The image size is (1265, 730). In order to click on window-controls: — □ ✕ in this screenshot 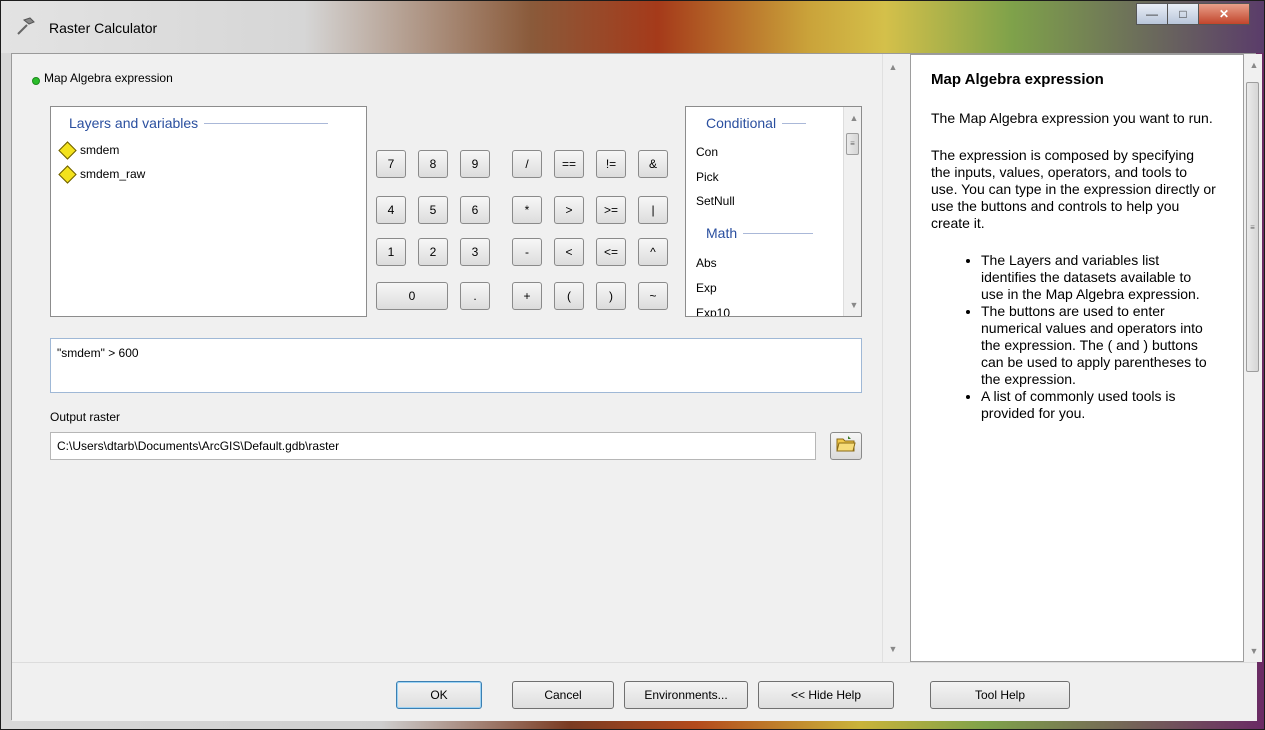, I will do `click(1193, 14)`.